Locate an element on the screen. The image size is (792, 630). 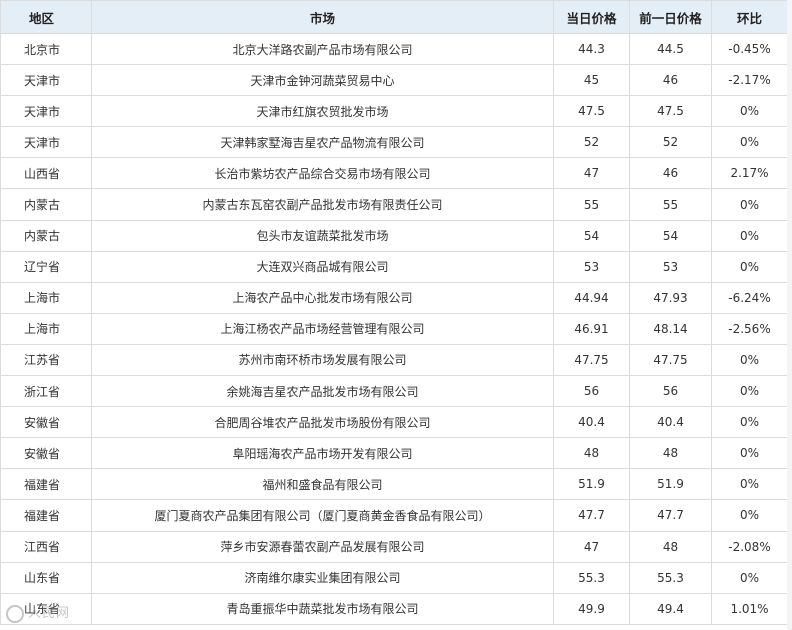
cell-market: 内蒙古东瓦窑农副产品批发市场有限责任公司 is located at coordinates (322, 204).